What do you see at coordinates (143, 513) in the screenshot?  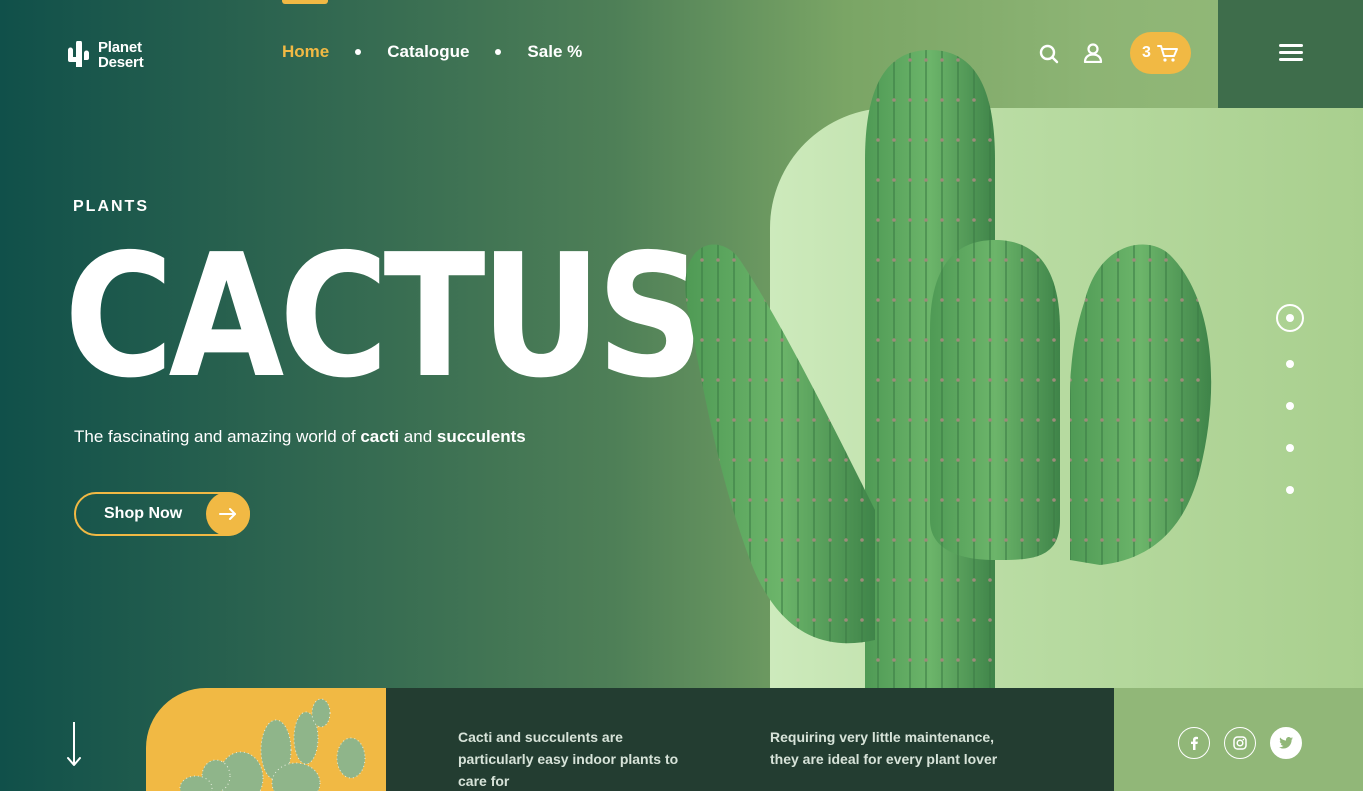 I see `shop-now-label: Shop Now` at bounding box center [143, 513].